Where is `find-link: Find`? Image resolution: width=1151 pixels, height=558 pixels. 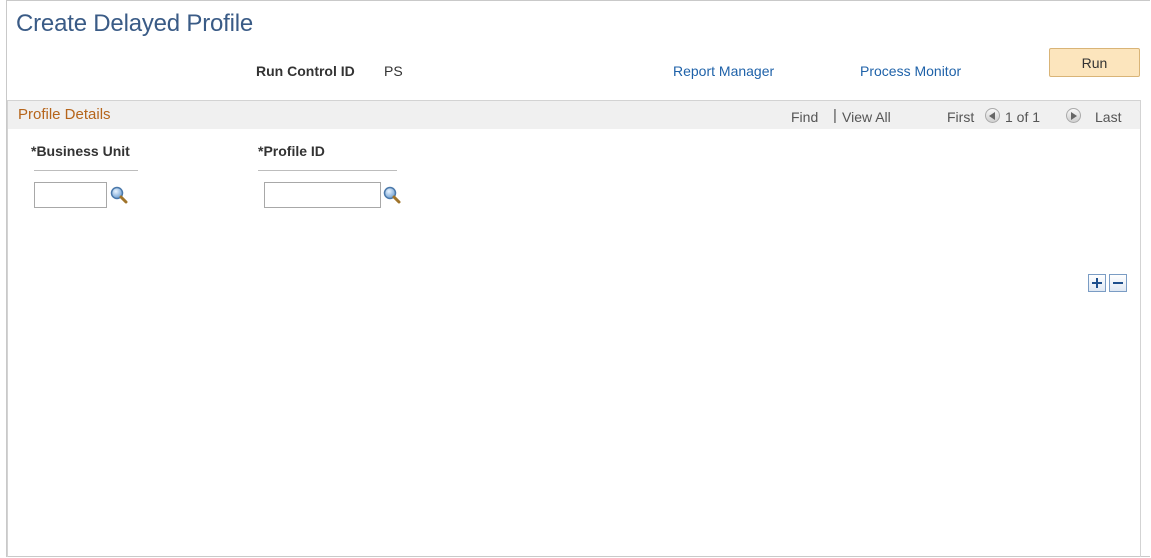
find-link: Find is located at coordinates (804, 117).